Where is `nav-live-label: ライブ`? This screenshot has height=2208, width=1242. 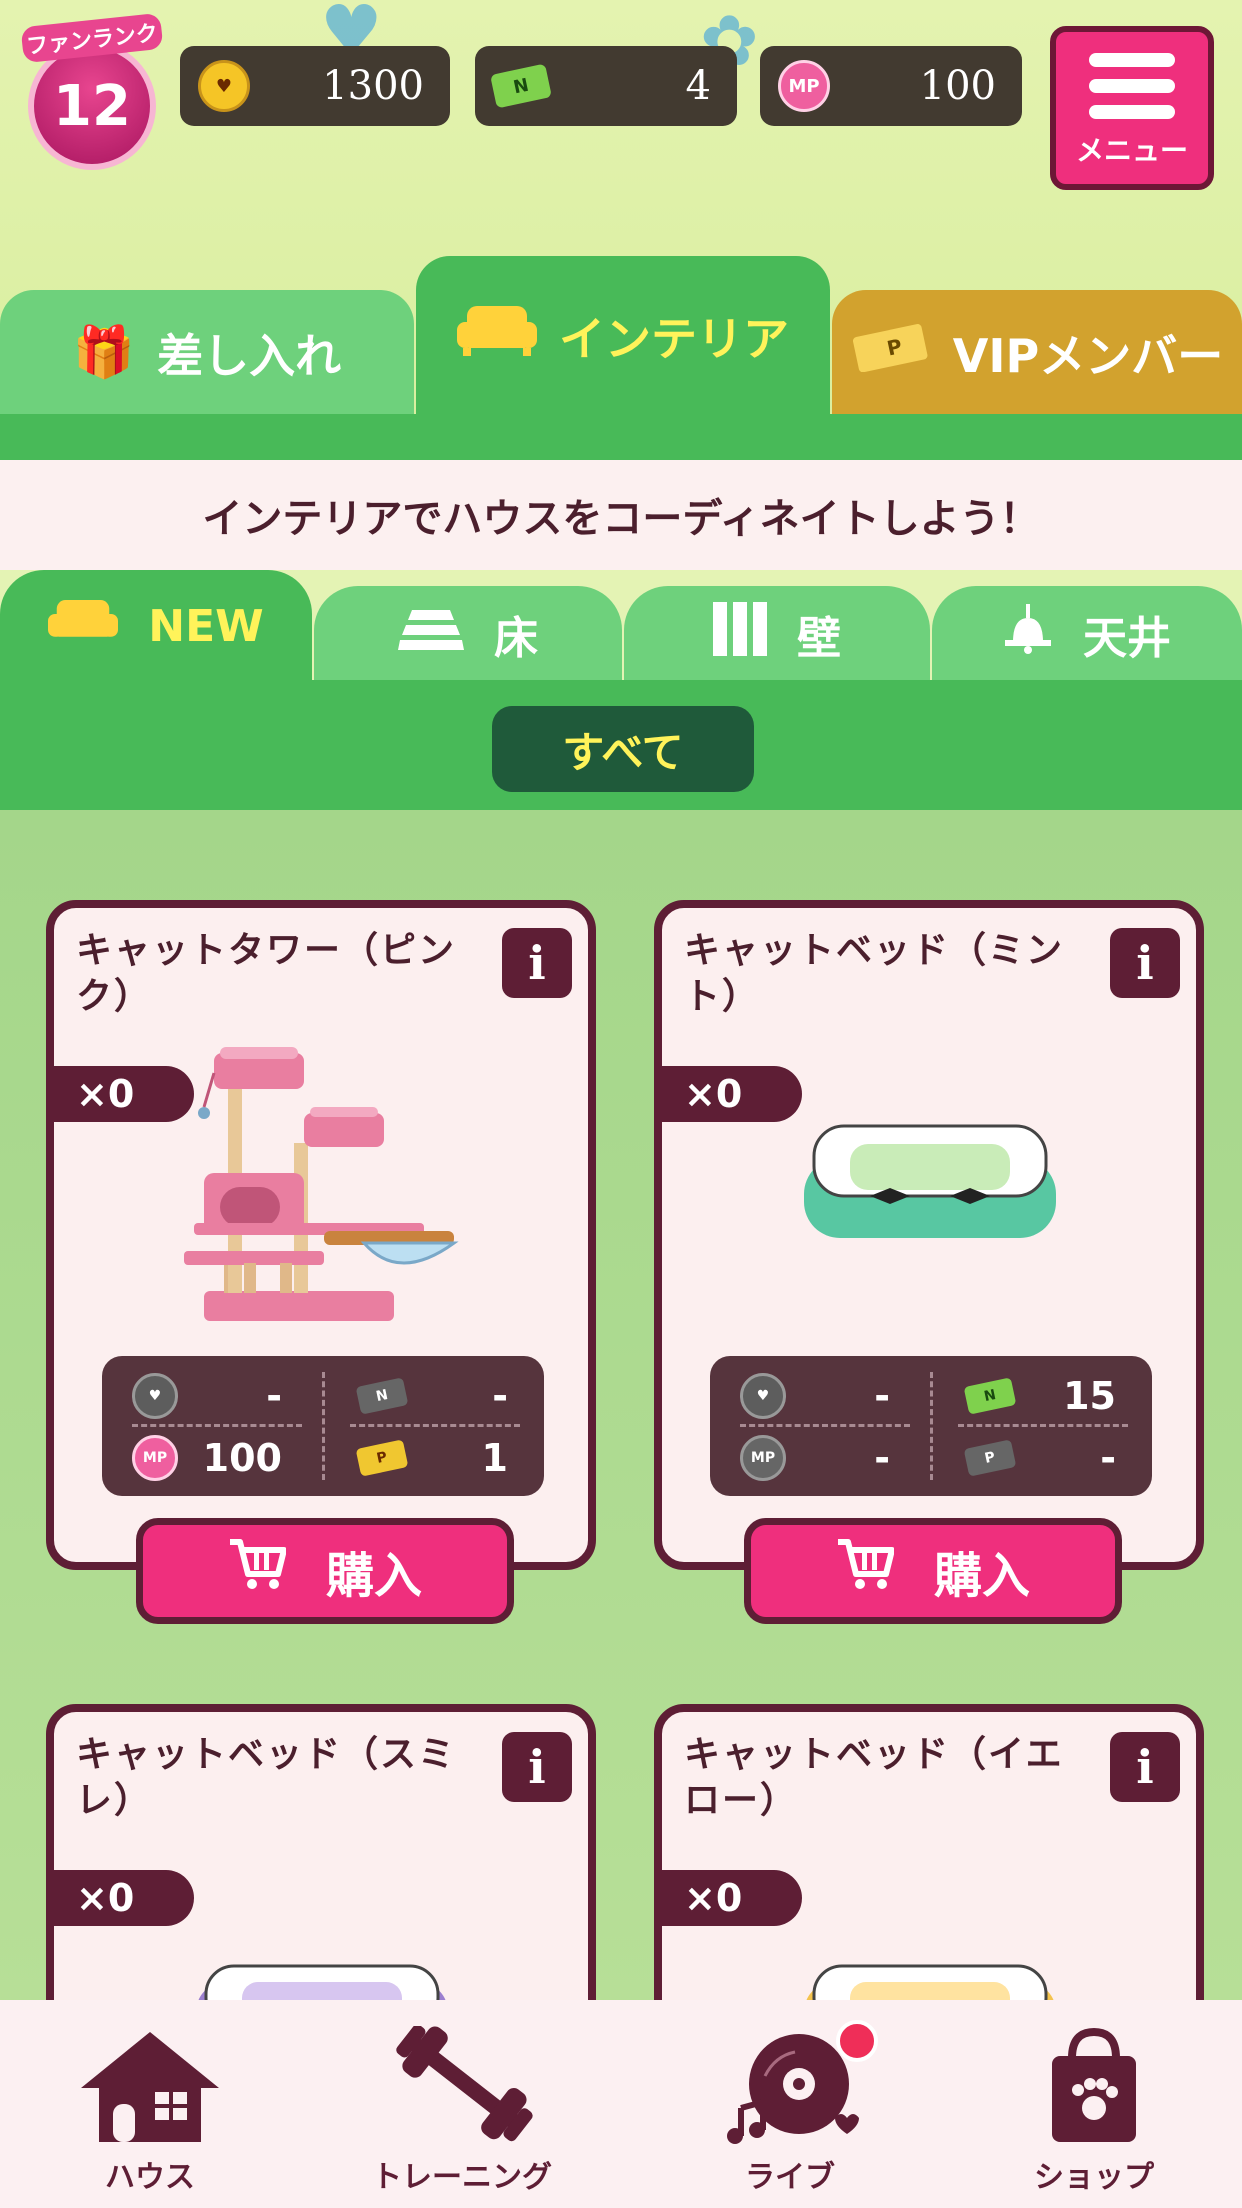 nav-live-label: ライブ is located at coordinates (790, 2177).